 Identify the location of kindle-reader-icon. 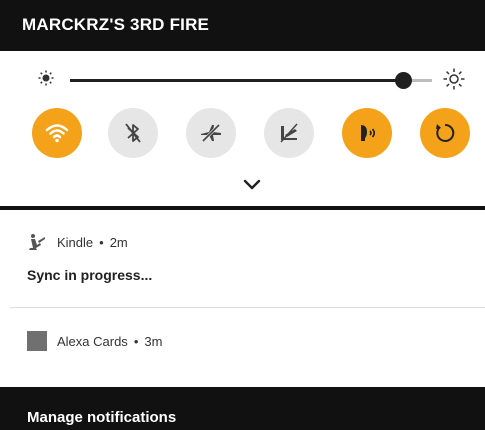
(37, 242).